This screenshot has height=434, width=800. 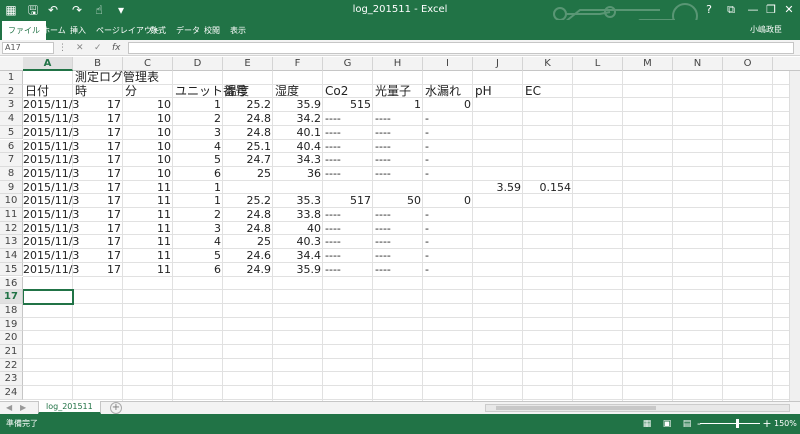 What do you see at coordinates (198, 64) in the screenshot?
I see `column-header-D: D` at bounding box center [198, 64].